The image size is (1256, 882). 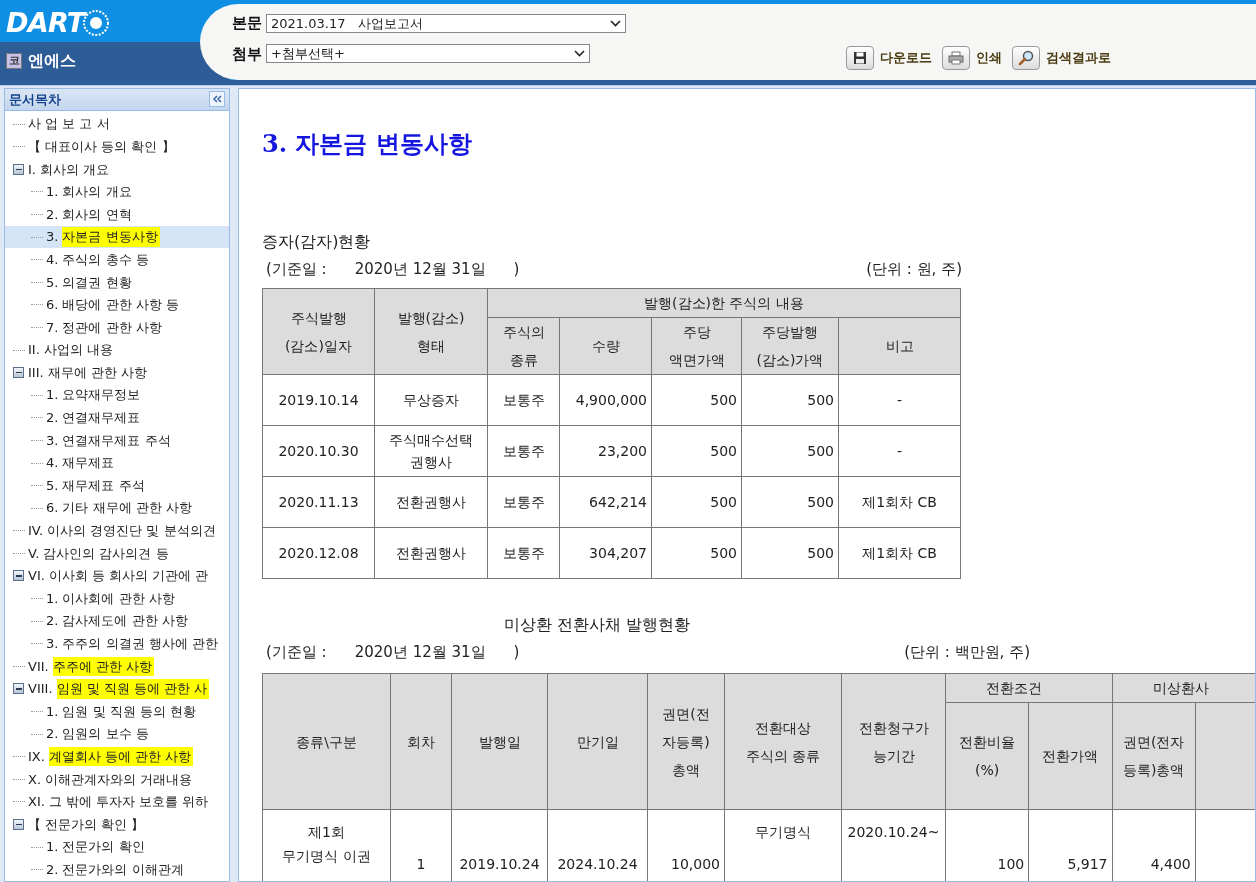 What do you see at coordinates (431, 502) in the screenshot?
I see `table-cell: 전환권행사` at bounding box center [431, 502].